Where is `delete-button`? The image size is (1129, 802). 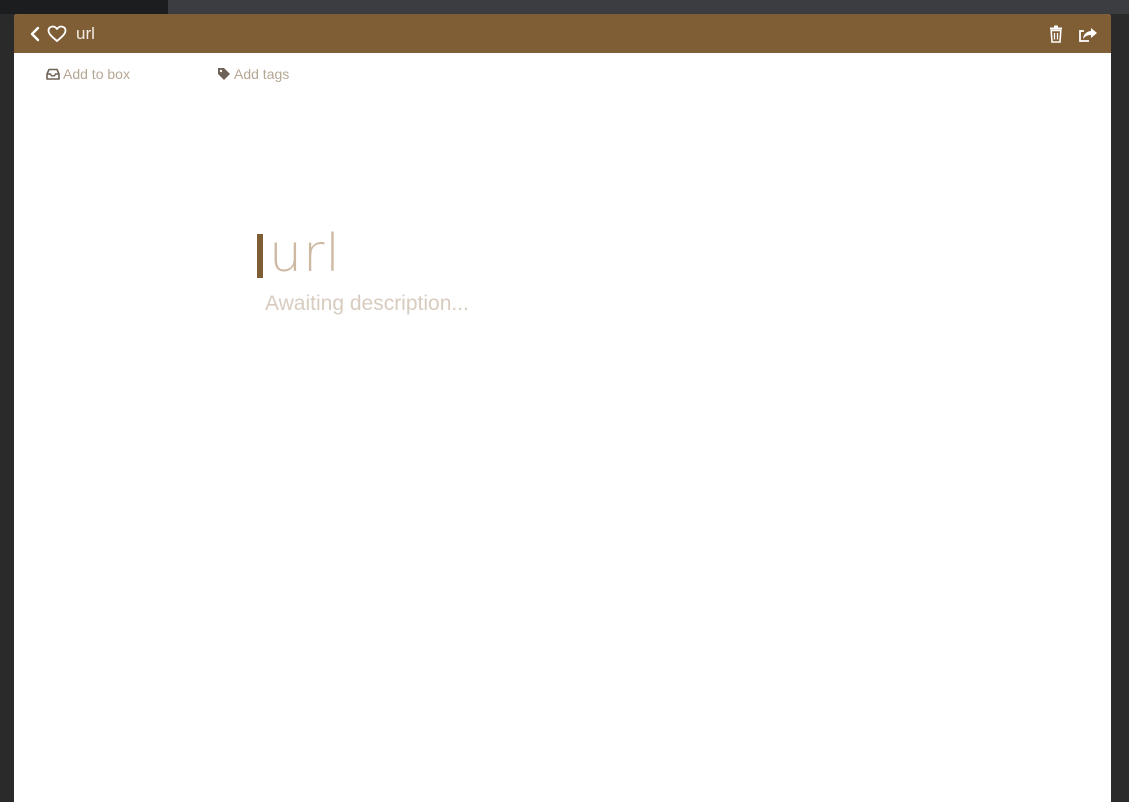
delete-button is located at coordinates (1056, 34).